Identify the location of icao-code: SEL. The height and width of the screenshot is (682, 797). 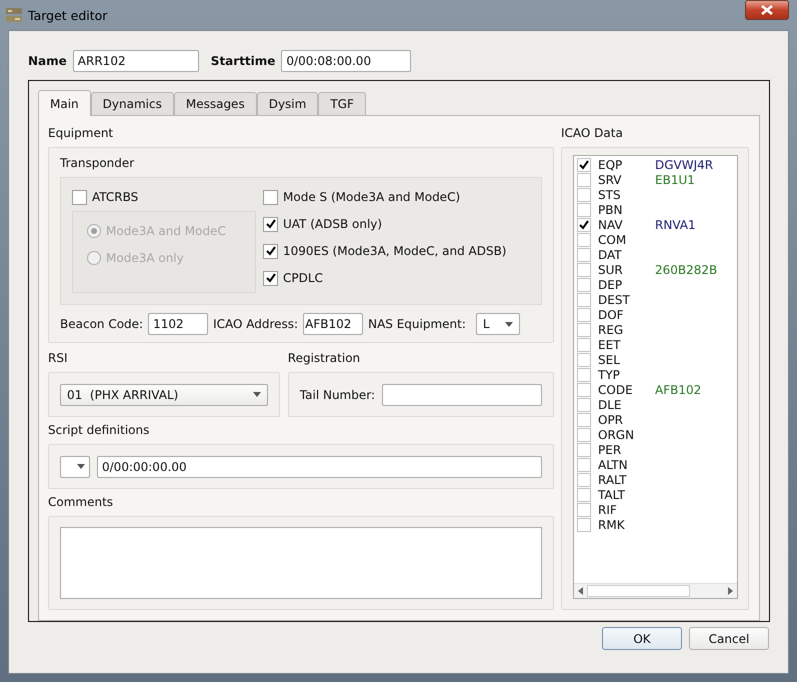
(609, 359).